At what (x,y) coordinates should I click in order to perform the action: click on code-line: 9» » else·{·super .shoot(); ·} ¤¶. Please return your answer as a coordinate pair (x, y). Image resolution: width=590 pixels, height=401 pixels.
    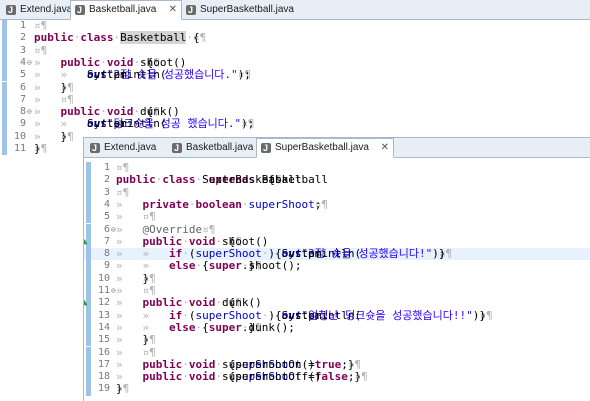
    Looking at the image, I should click on (337, 266).